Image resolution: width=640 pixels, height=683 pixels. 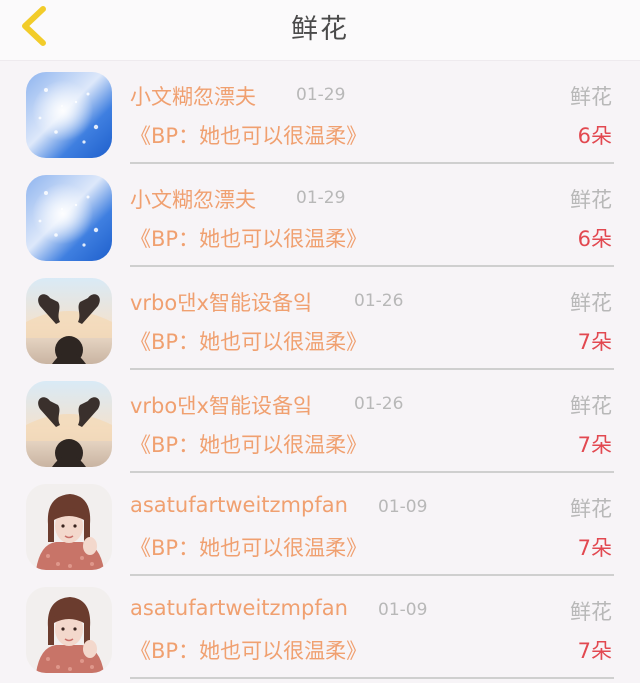 I want to click on page-title: 鲜花, so click(x=320, y=29).